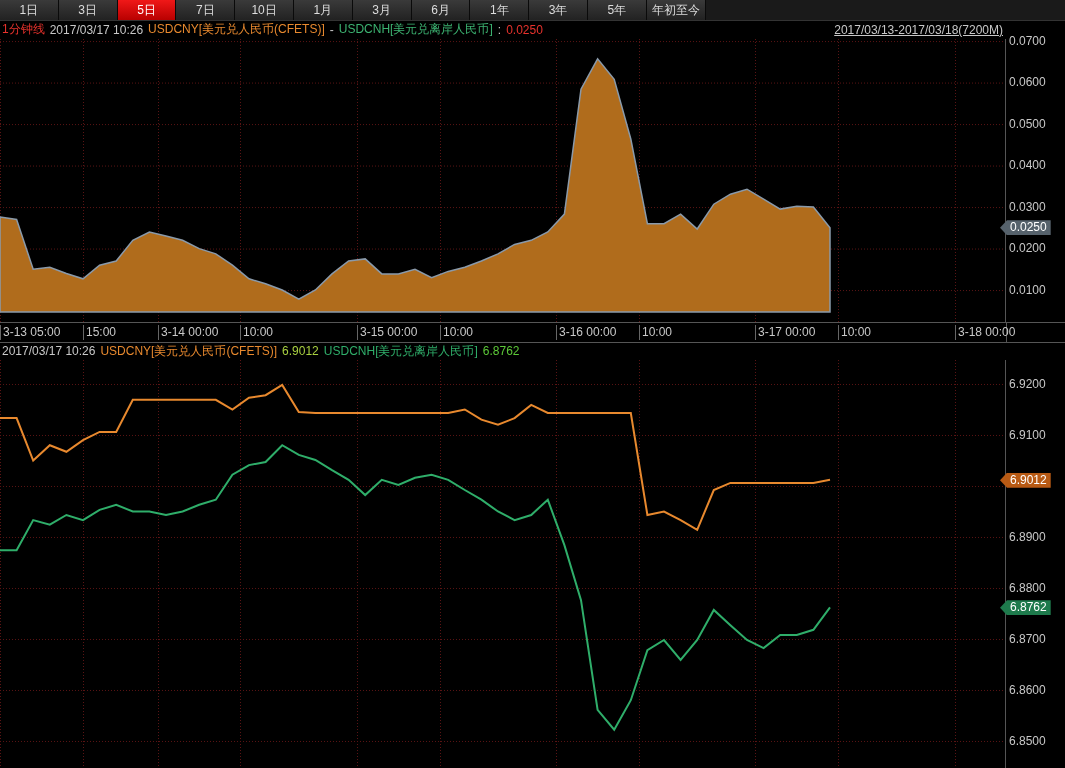  Describe the element at coordinates (415, 30) in the screenshot. I see `info-text: USDCNH[美元兑离岸人民币]` at that location.